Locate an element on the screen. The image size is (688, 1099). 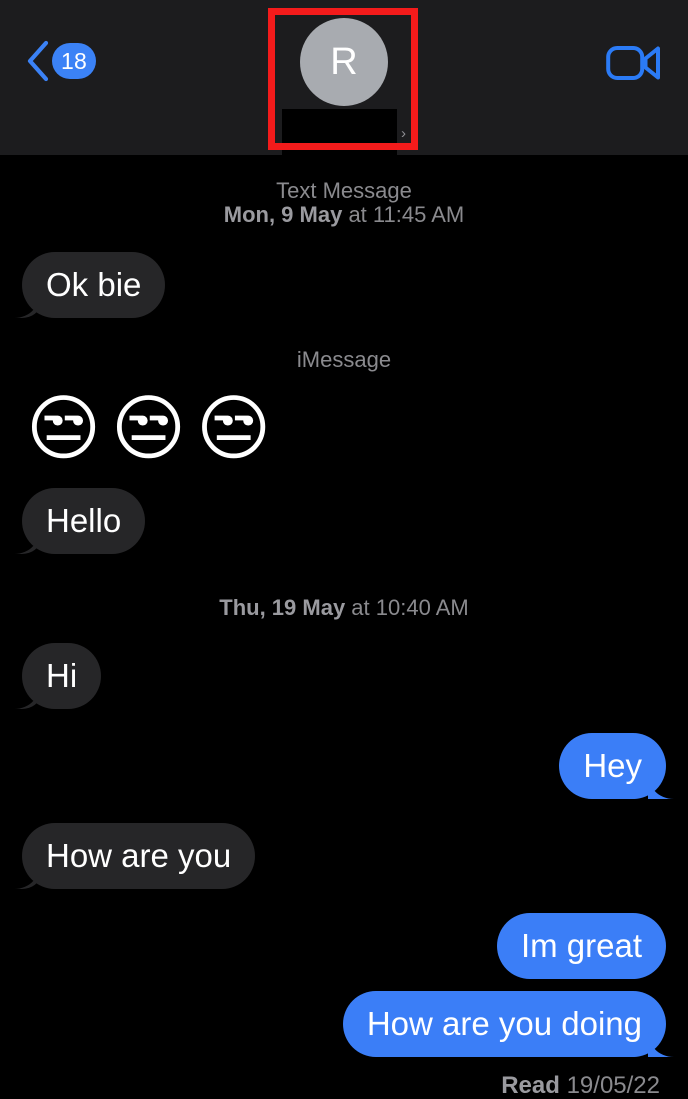
timestamp-time: at 10:40 AM is located at coordinates (407, 607).